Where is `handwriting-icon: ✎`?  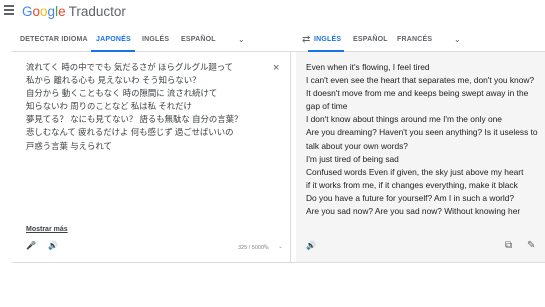 handwriting-icon: ✎ is located at coordinates (266, 247).